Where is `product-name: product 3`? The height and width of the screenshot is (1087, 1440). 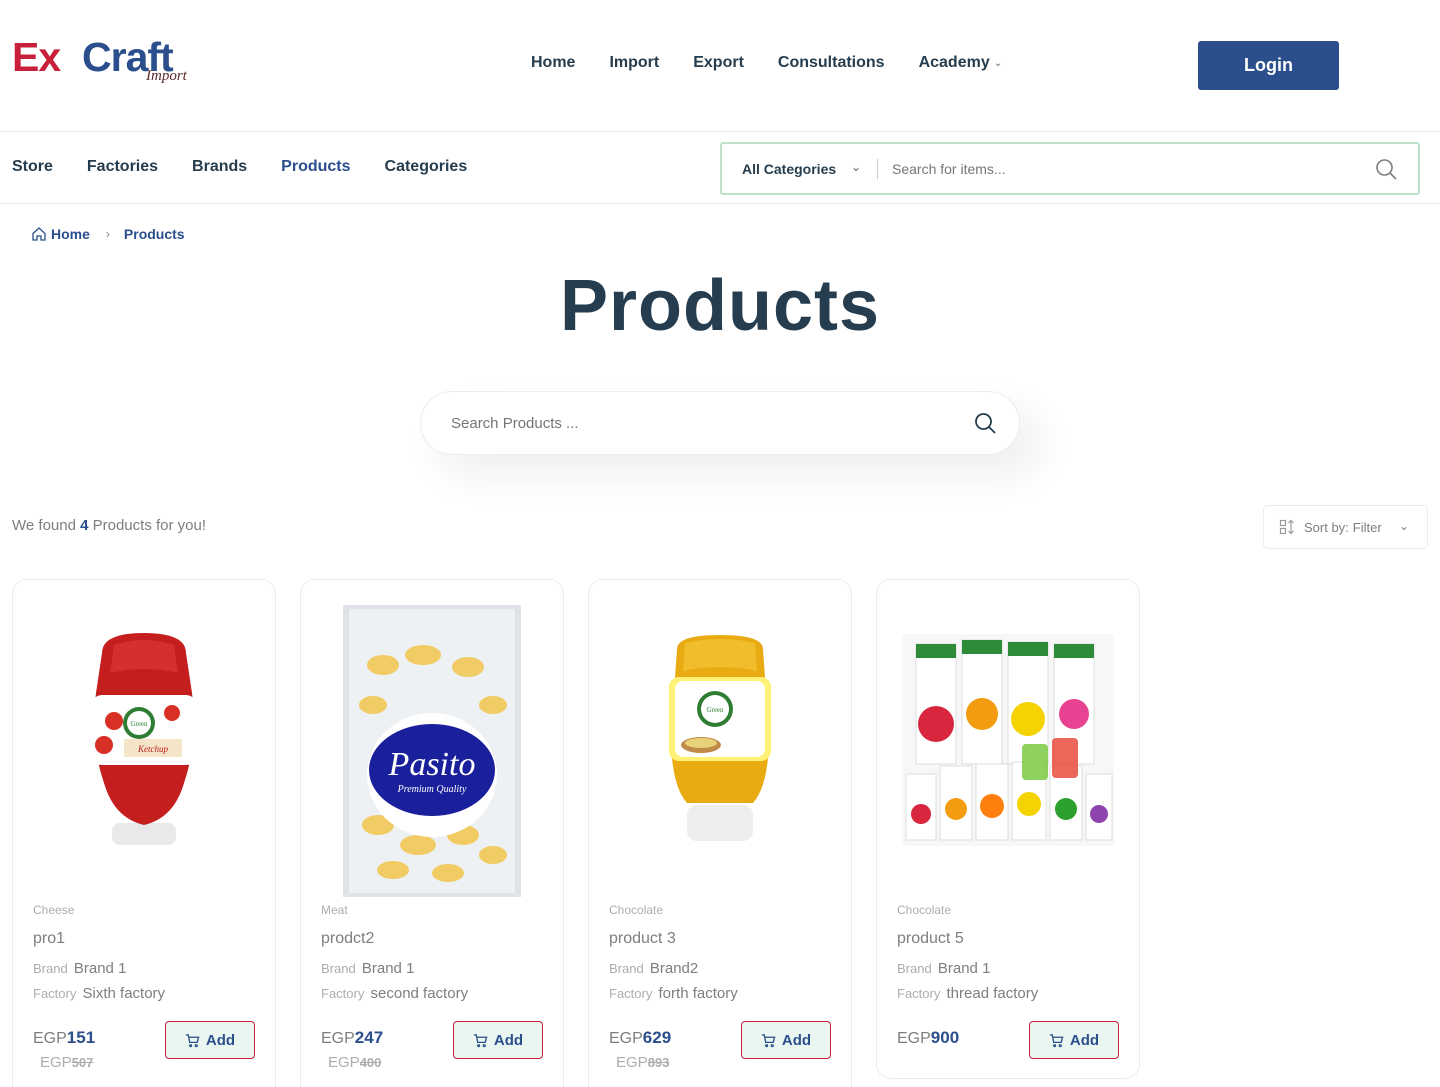 product-name: product 3 is located at coordinates (642, 939).